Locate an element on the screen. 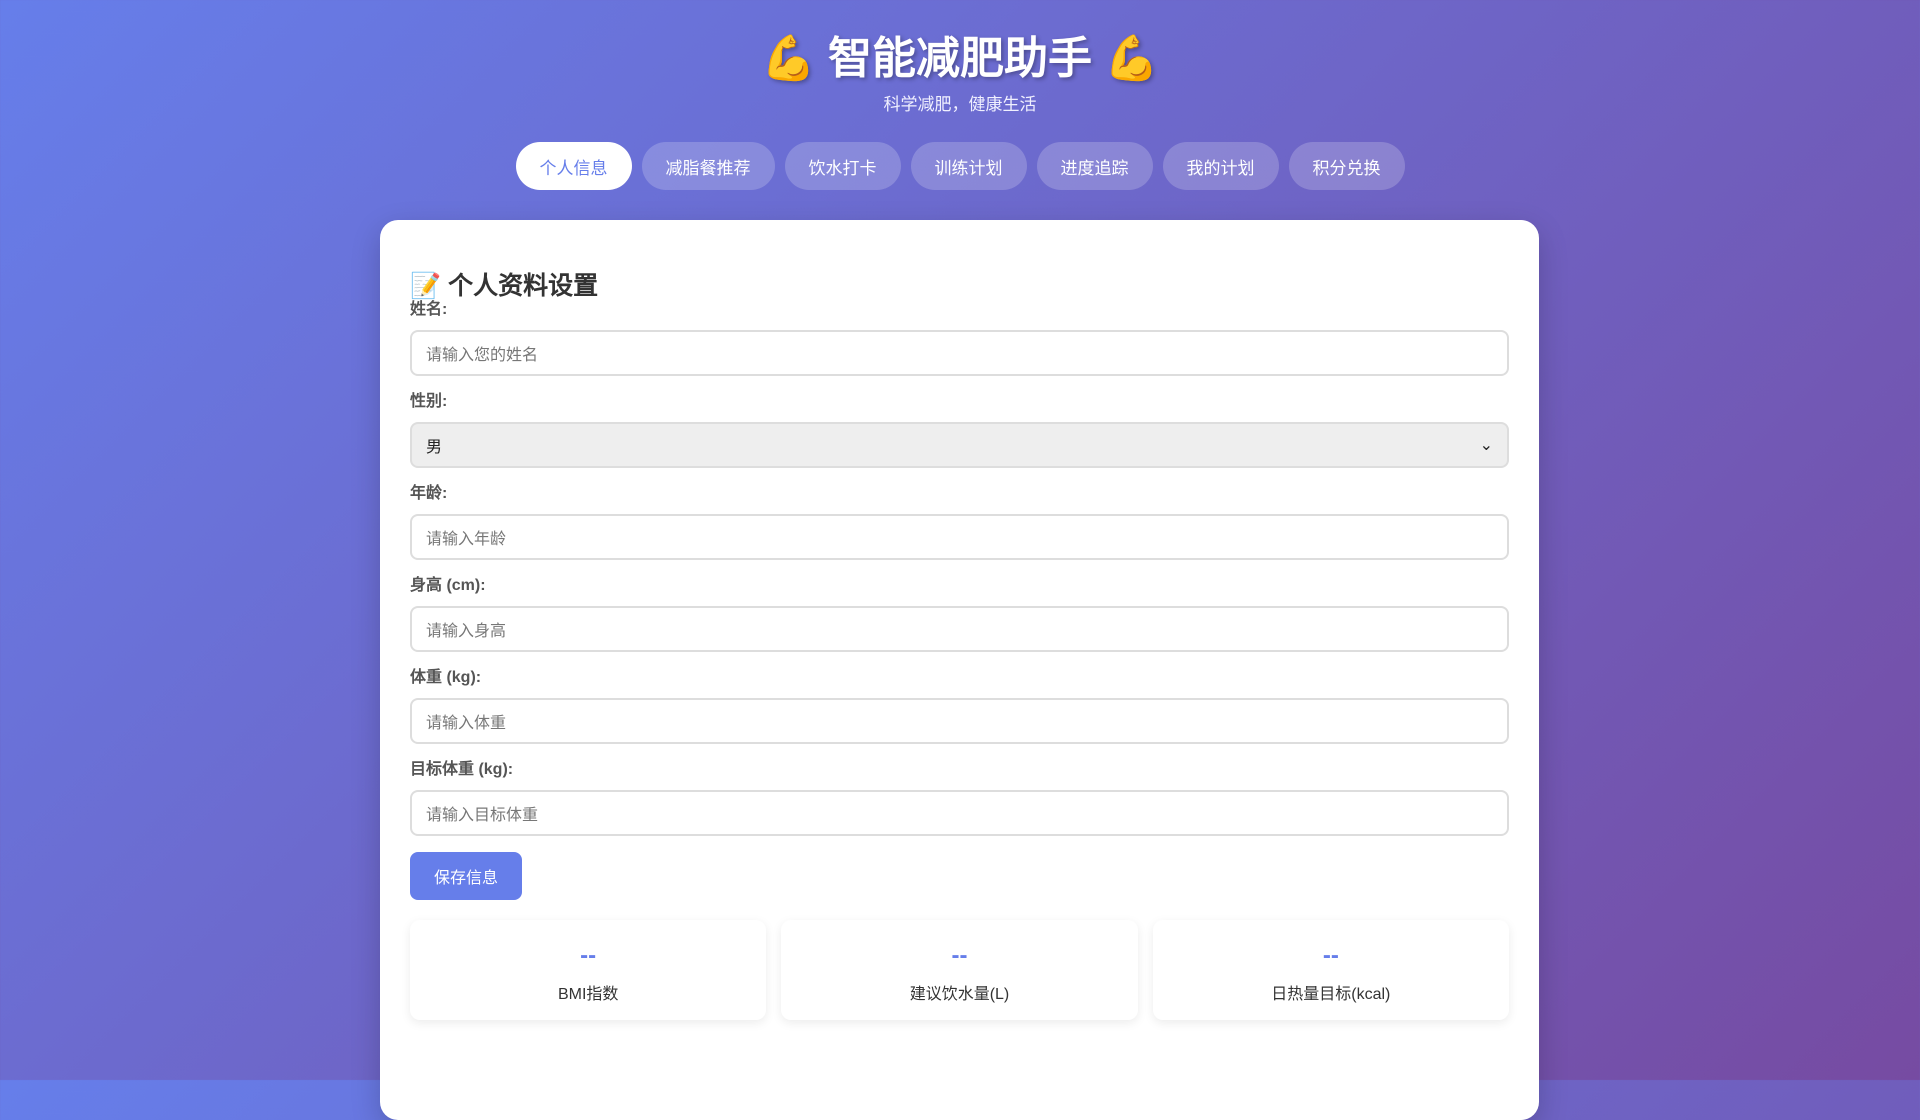  tab-meals: 减脂餐推荐 is located at coordinates (708, 166).